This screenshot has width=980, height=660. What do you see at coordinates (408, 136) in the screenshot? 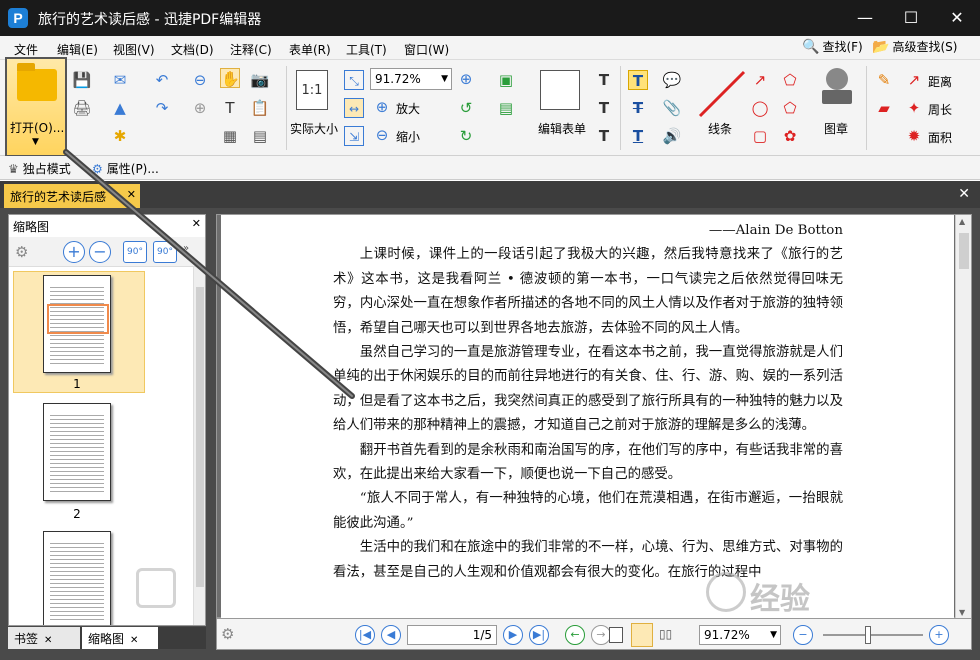
I see `zoom-out-label: 缩小` at bounding box center [408, 136].